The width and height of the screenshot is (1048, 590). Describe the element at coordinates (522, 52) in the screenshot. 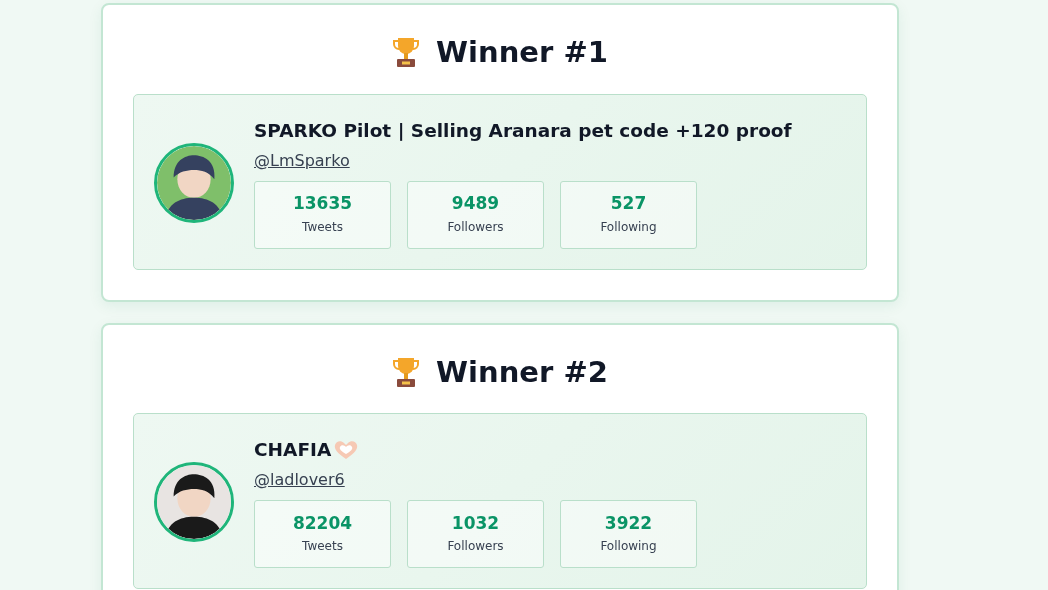

I see `winner-title: Winner #1` at that location.